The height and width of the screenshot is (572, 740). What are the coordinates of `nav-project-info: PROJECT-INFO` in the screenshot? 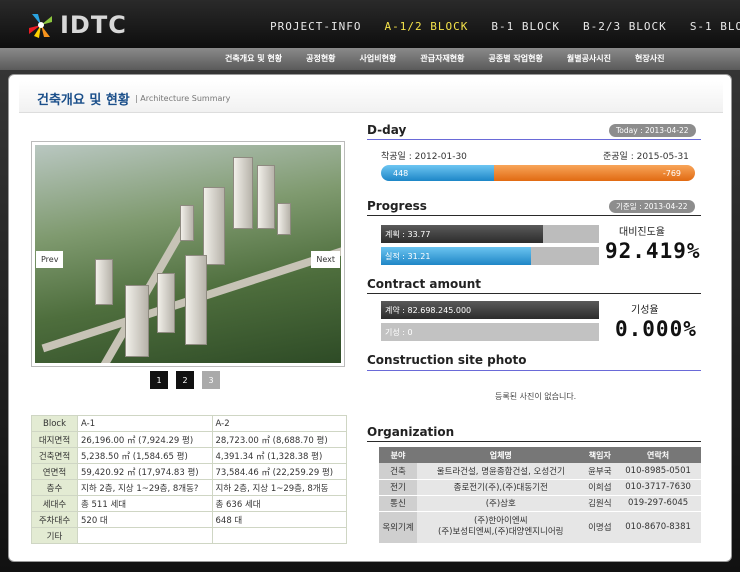 It's located at (315, 26).